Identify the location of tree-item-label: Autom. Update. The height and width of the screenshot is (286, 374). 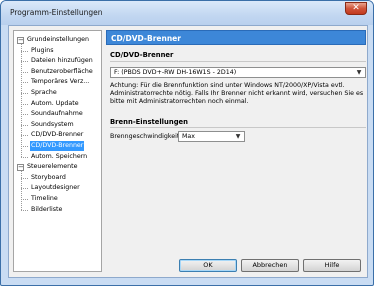
(55, 103).